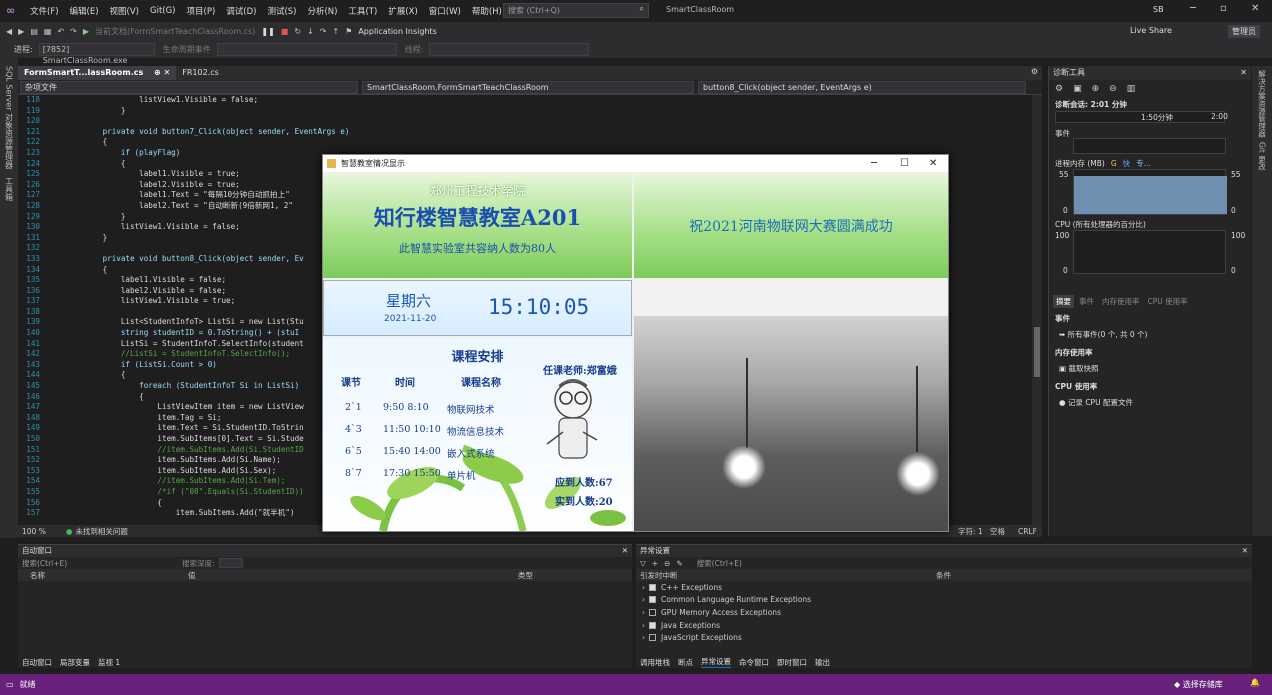 This screenshot has height=695, width=1272. I want to click on close-icon: ✕, so click(1255, 8).